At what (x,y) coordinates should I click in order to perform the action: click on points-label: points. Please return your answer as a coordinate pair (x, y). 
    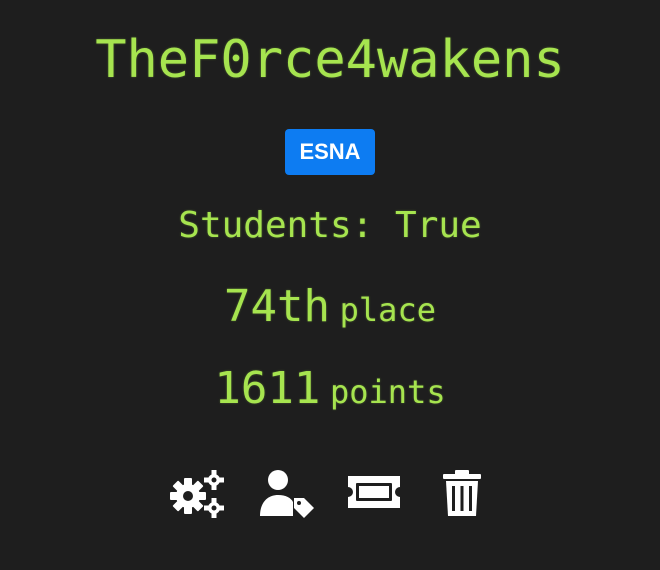
    Looking at the image, I should click on (388, 392).